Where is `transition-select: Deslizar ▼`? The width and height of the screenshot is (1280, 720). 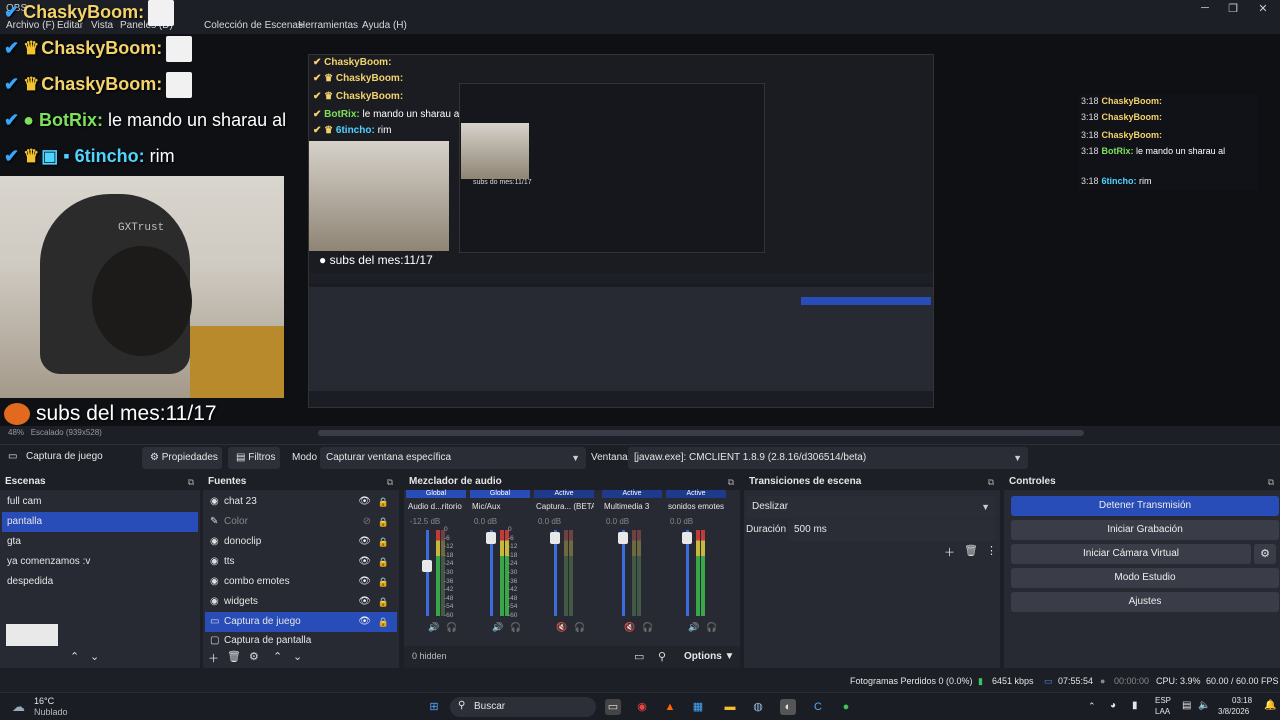 transition-select: Deslizar ▼ is located at coordinates (871, 507).